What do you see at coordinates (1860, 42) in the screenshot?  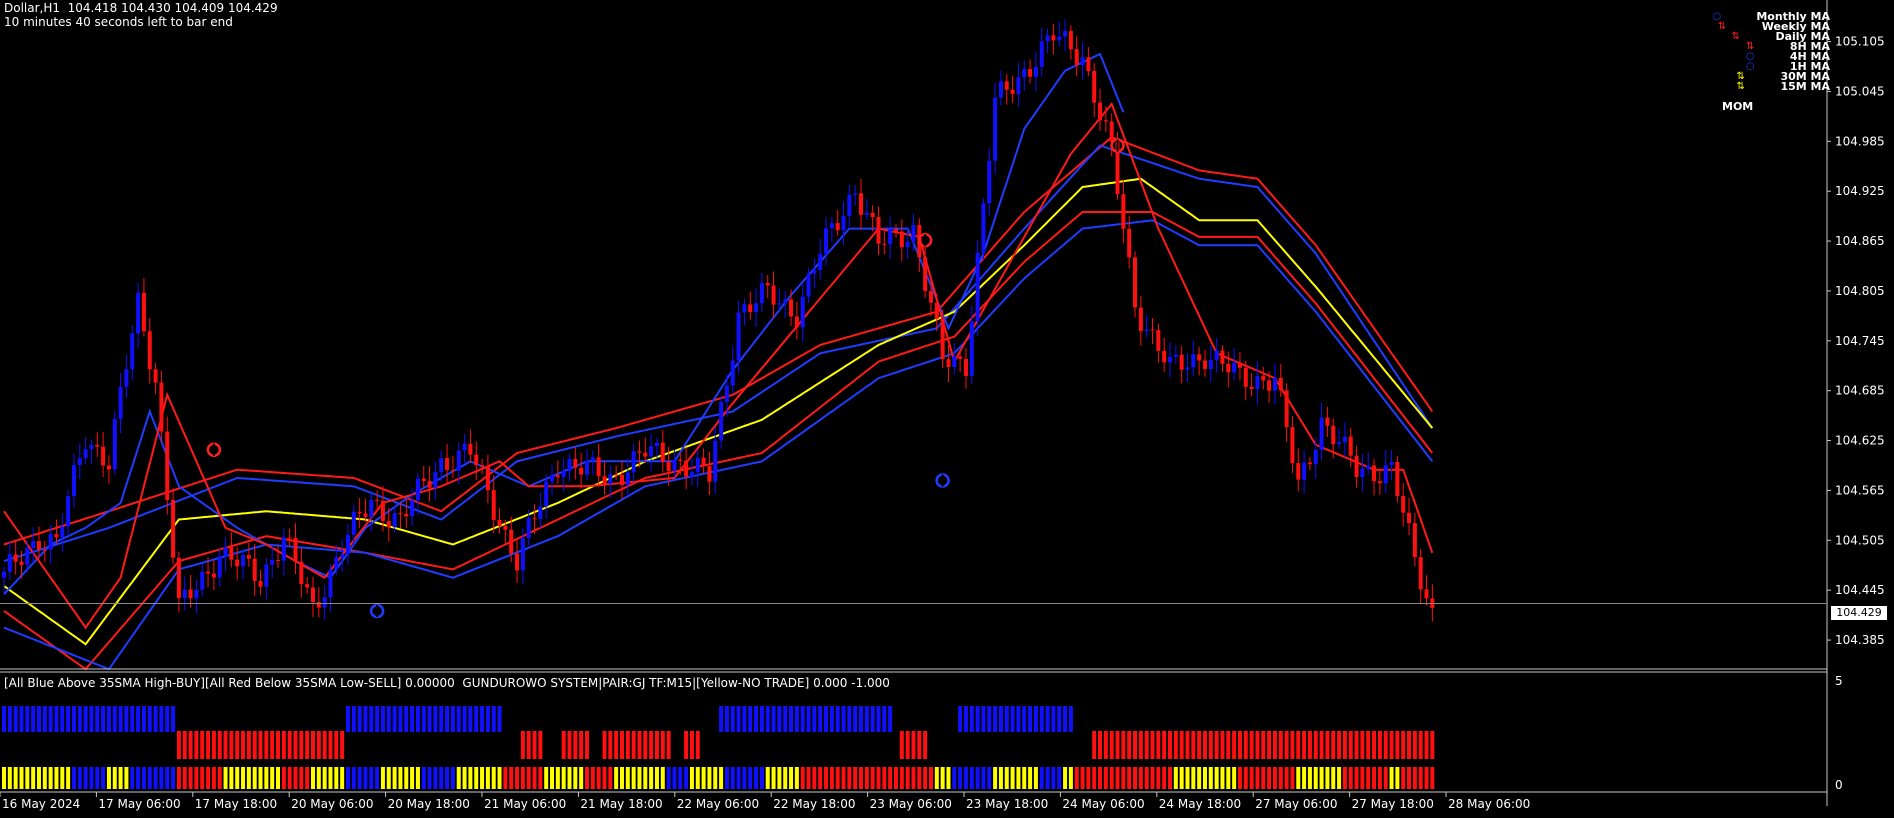 I see `price-tick-label: 105.105` at bounding box center [1860, 42].